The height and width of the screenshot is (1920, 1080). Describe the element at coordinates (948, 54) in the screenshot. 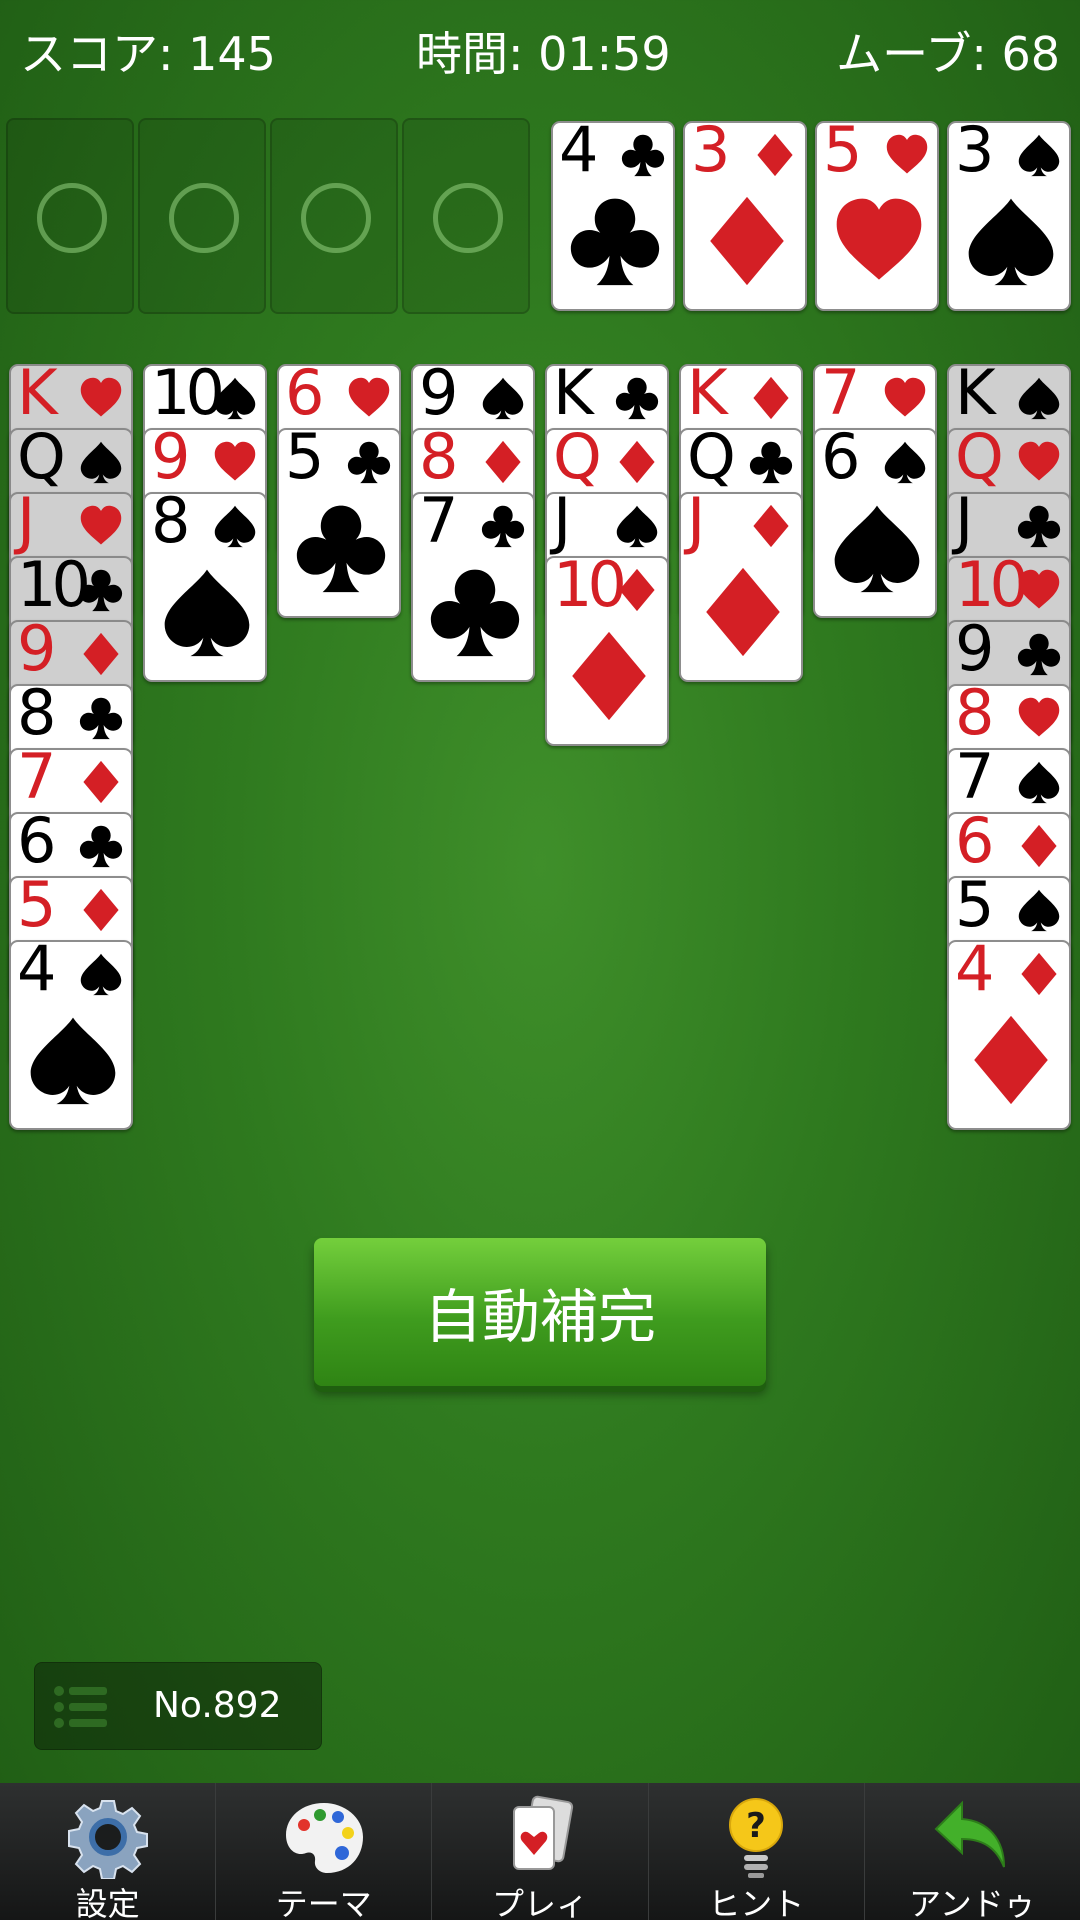

I see `moves-text: ムーブ: 68` at that location.